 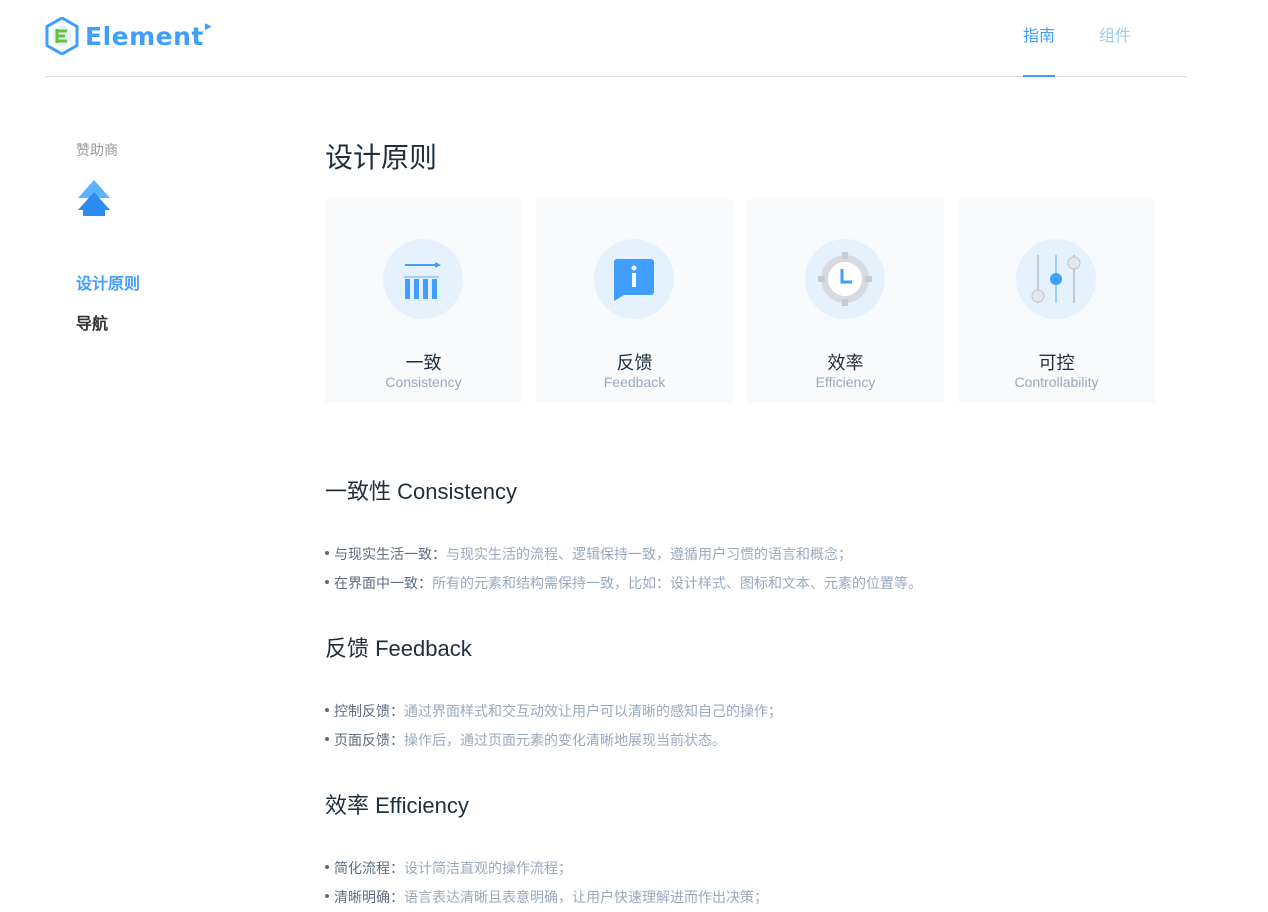 I want to click on card-subtitle: Consistency, so click(x=423, y=382).